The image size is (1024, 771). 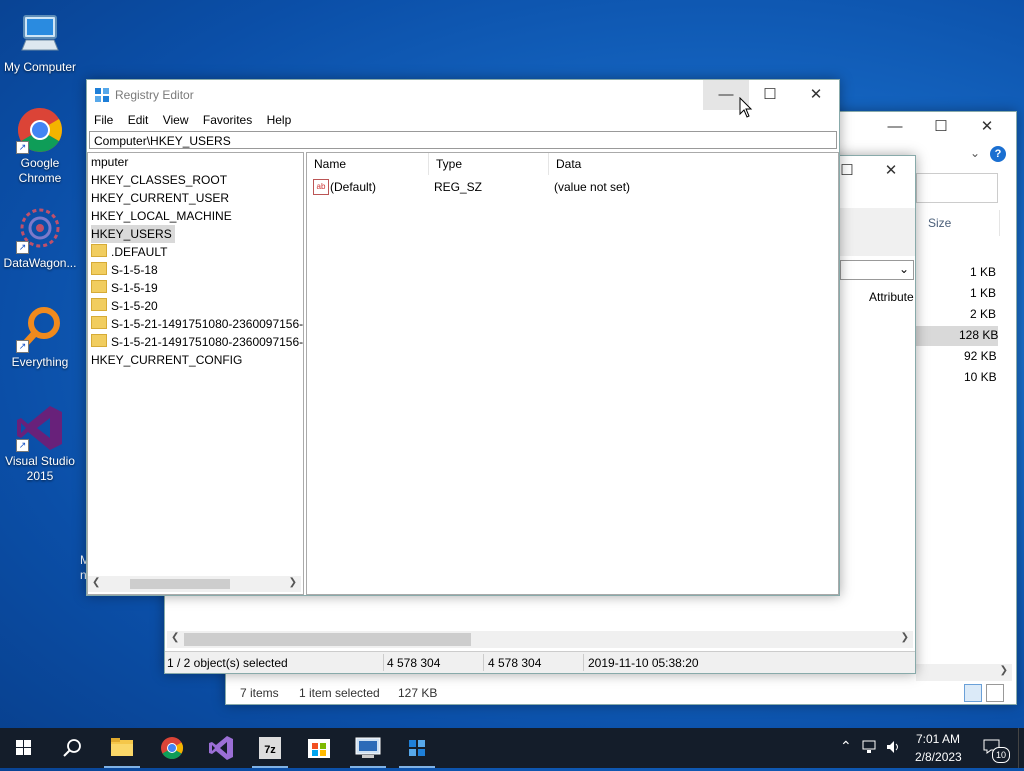 I want to click on everything-search-icon: ↗, so click(x=40, y=329).